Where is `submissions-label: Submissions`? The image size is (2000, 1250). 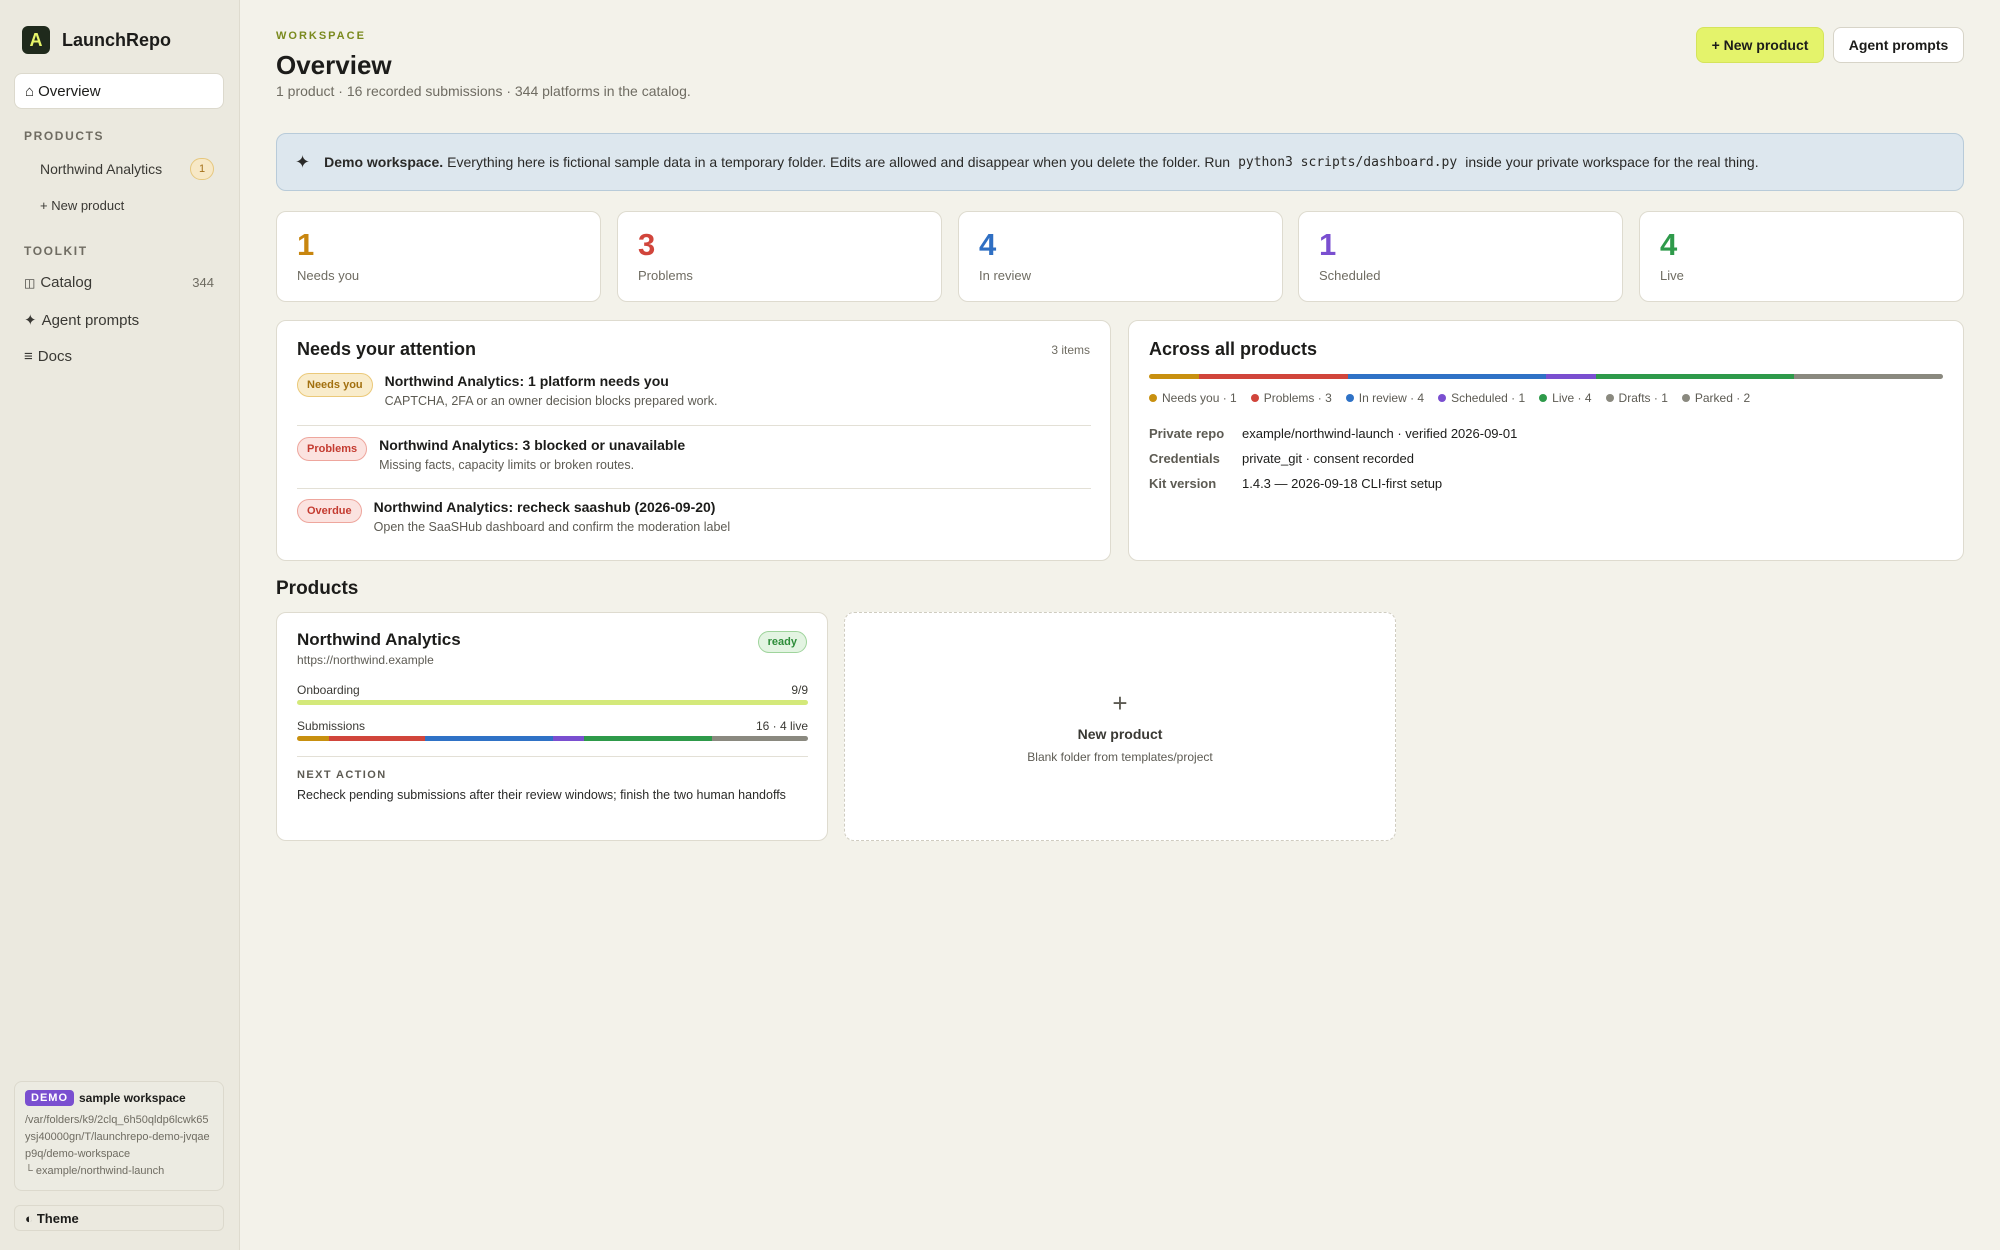 submissions-label: Submissions is located at coordinates (331, 726).